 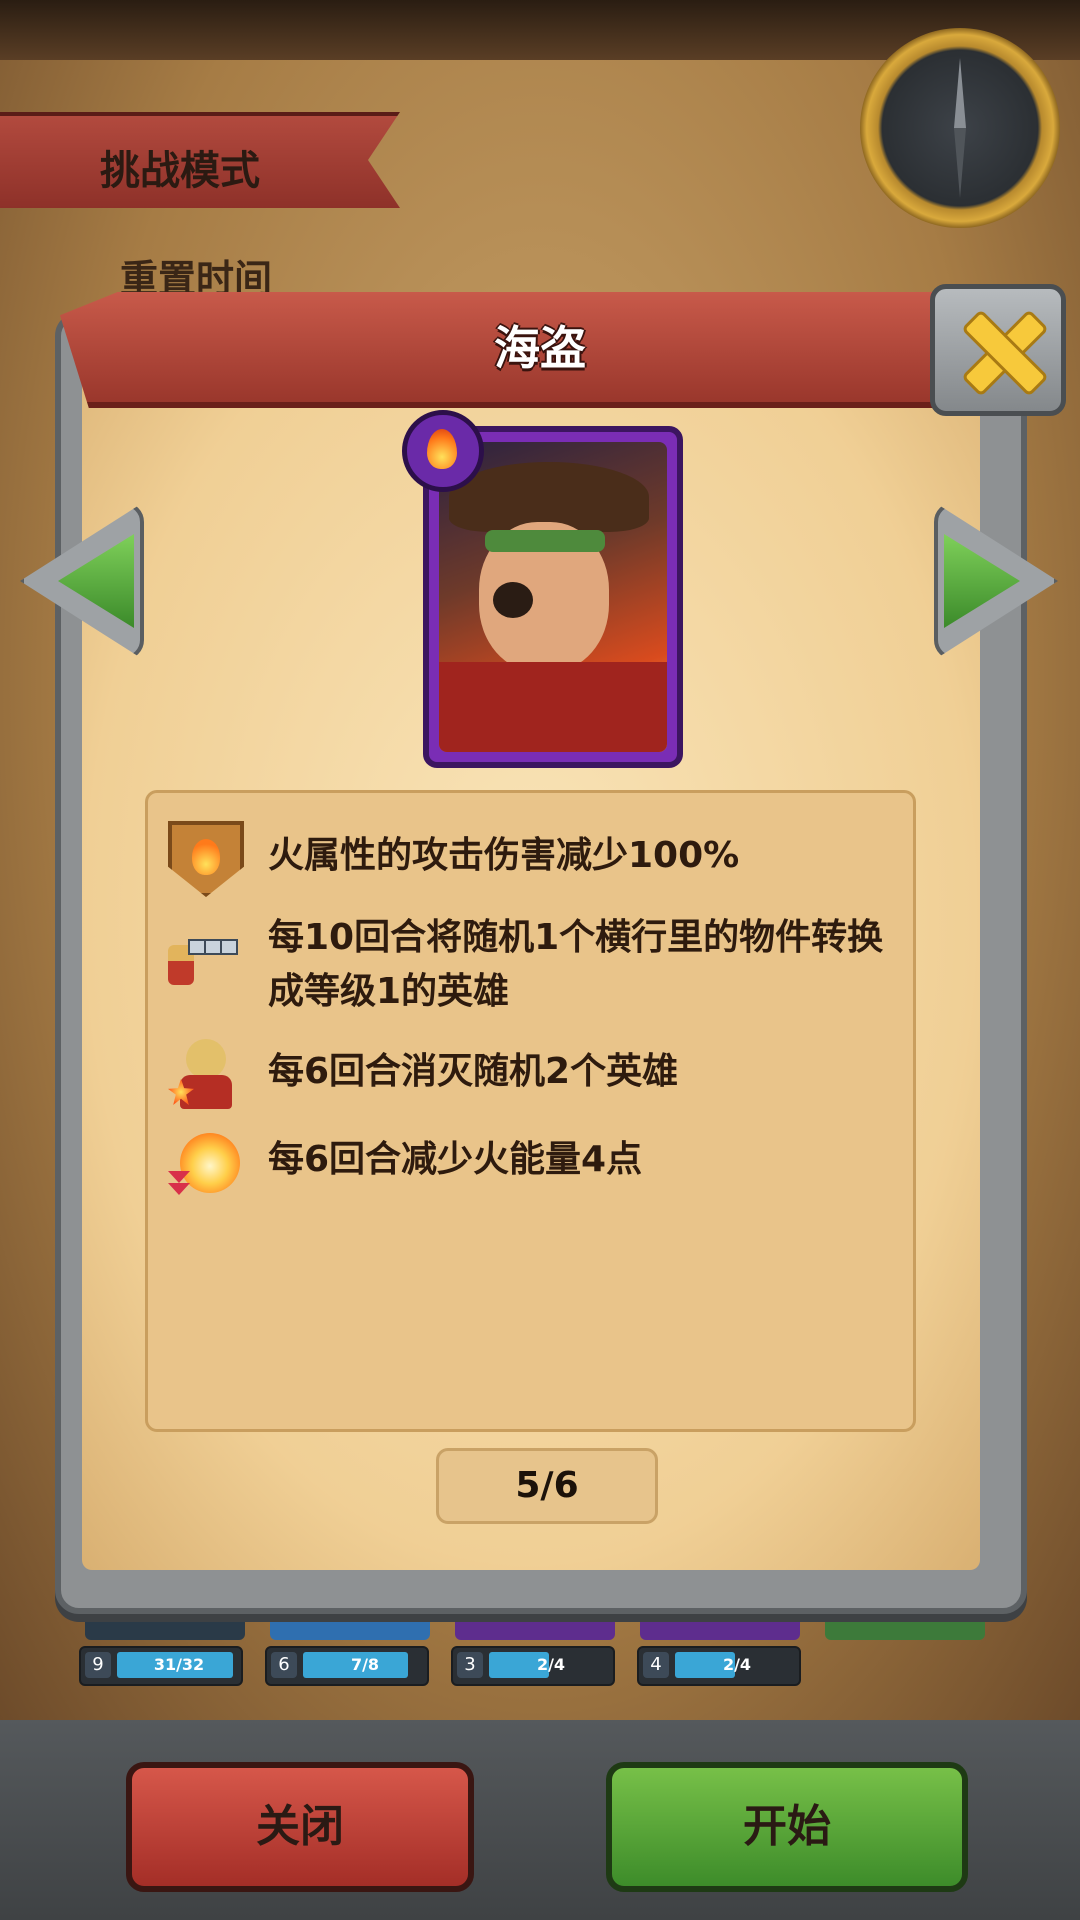 I want to click on pirate-portrait, so click(x=553, y=597).